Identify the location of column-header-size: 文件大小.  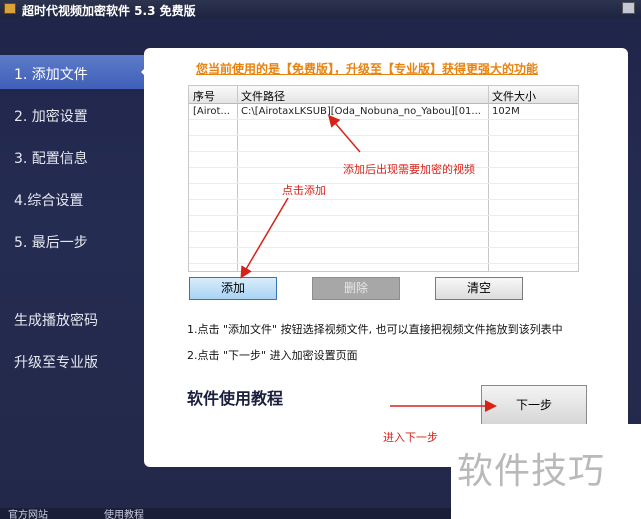
(514, 96).